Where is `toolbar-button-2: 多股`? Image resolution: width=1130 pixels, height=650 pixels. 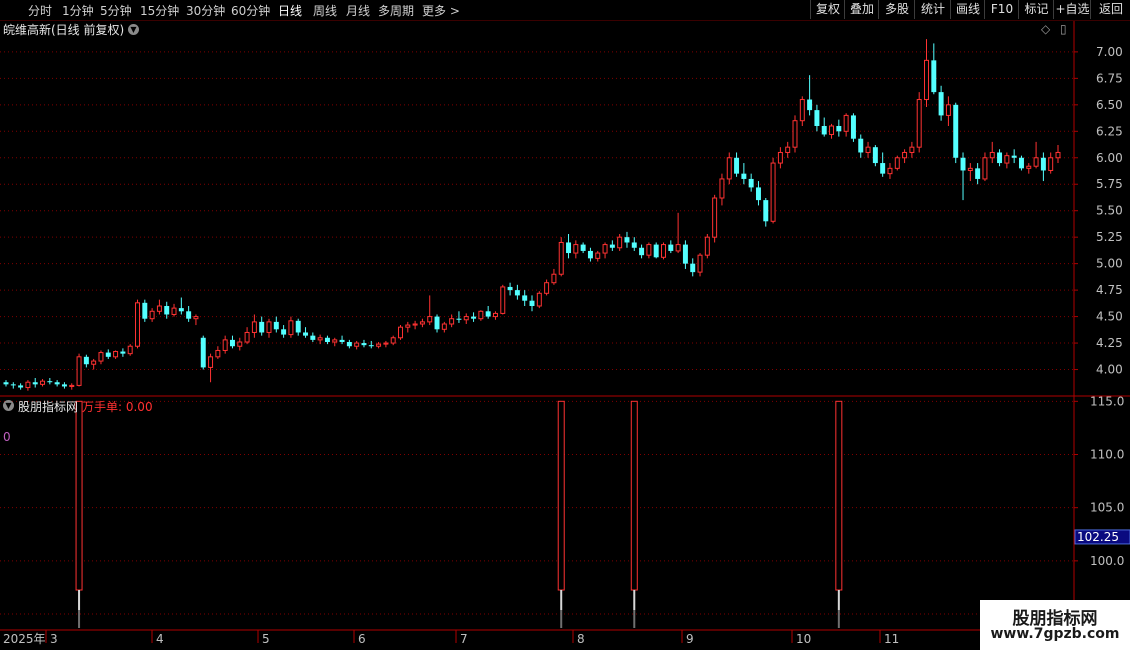
toolbar-button-2: 多股 is located at coordinates (896, 9).